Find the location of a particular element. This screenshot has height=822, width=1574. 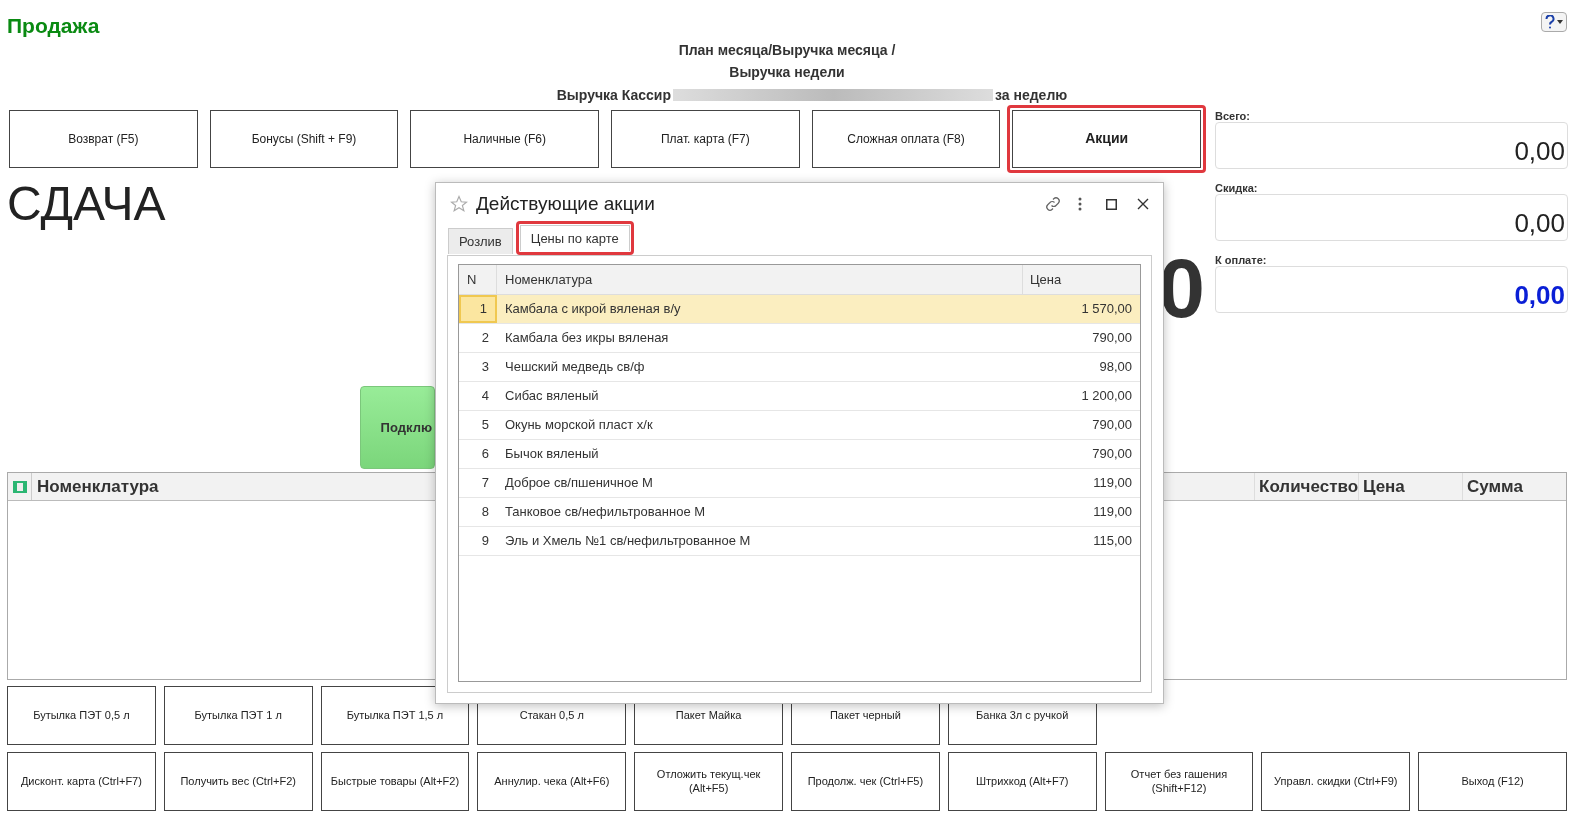

more-icon is located at coordinates (1080, 204).